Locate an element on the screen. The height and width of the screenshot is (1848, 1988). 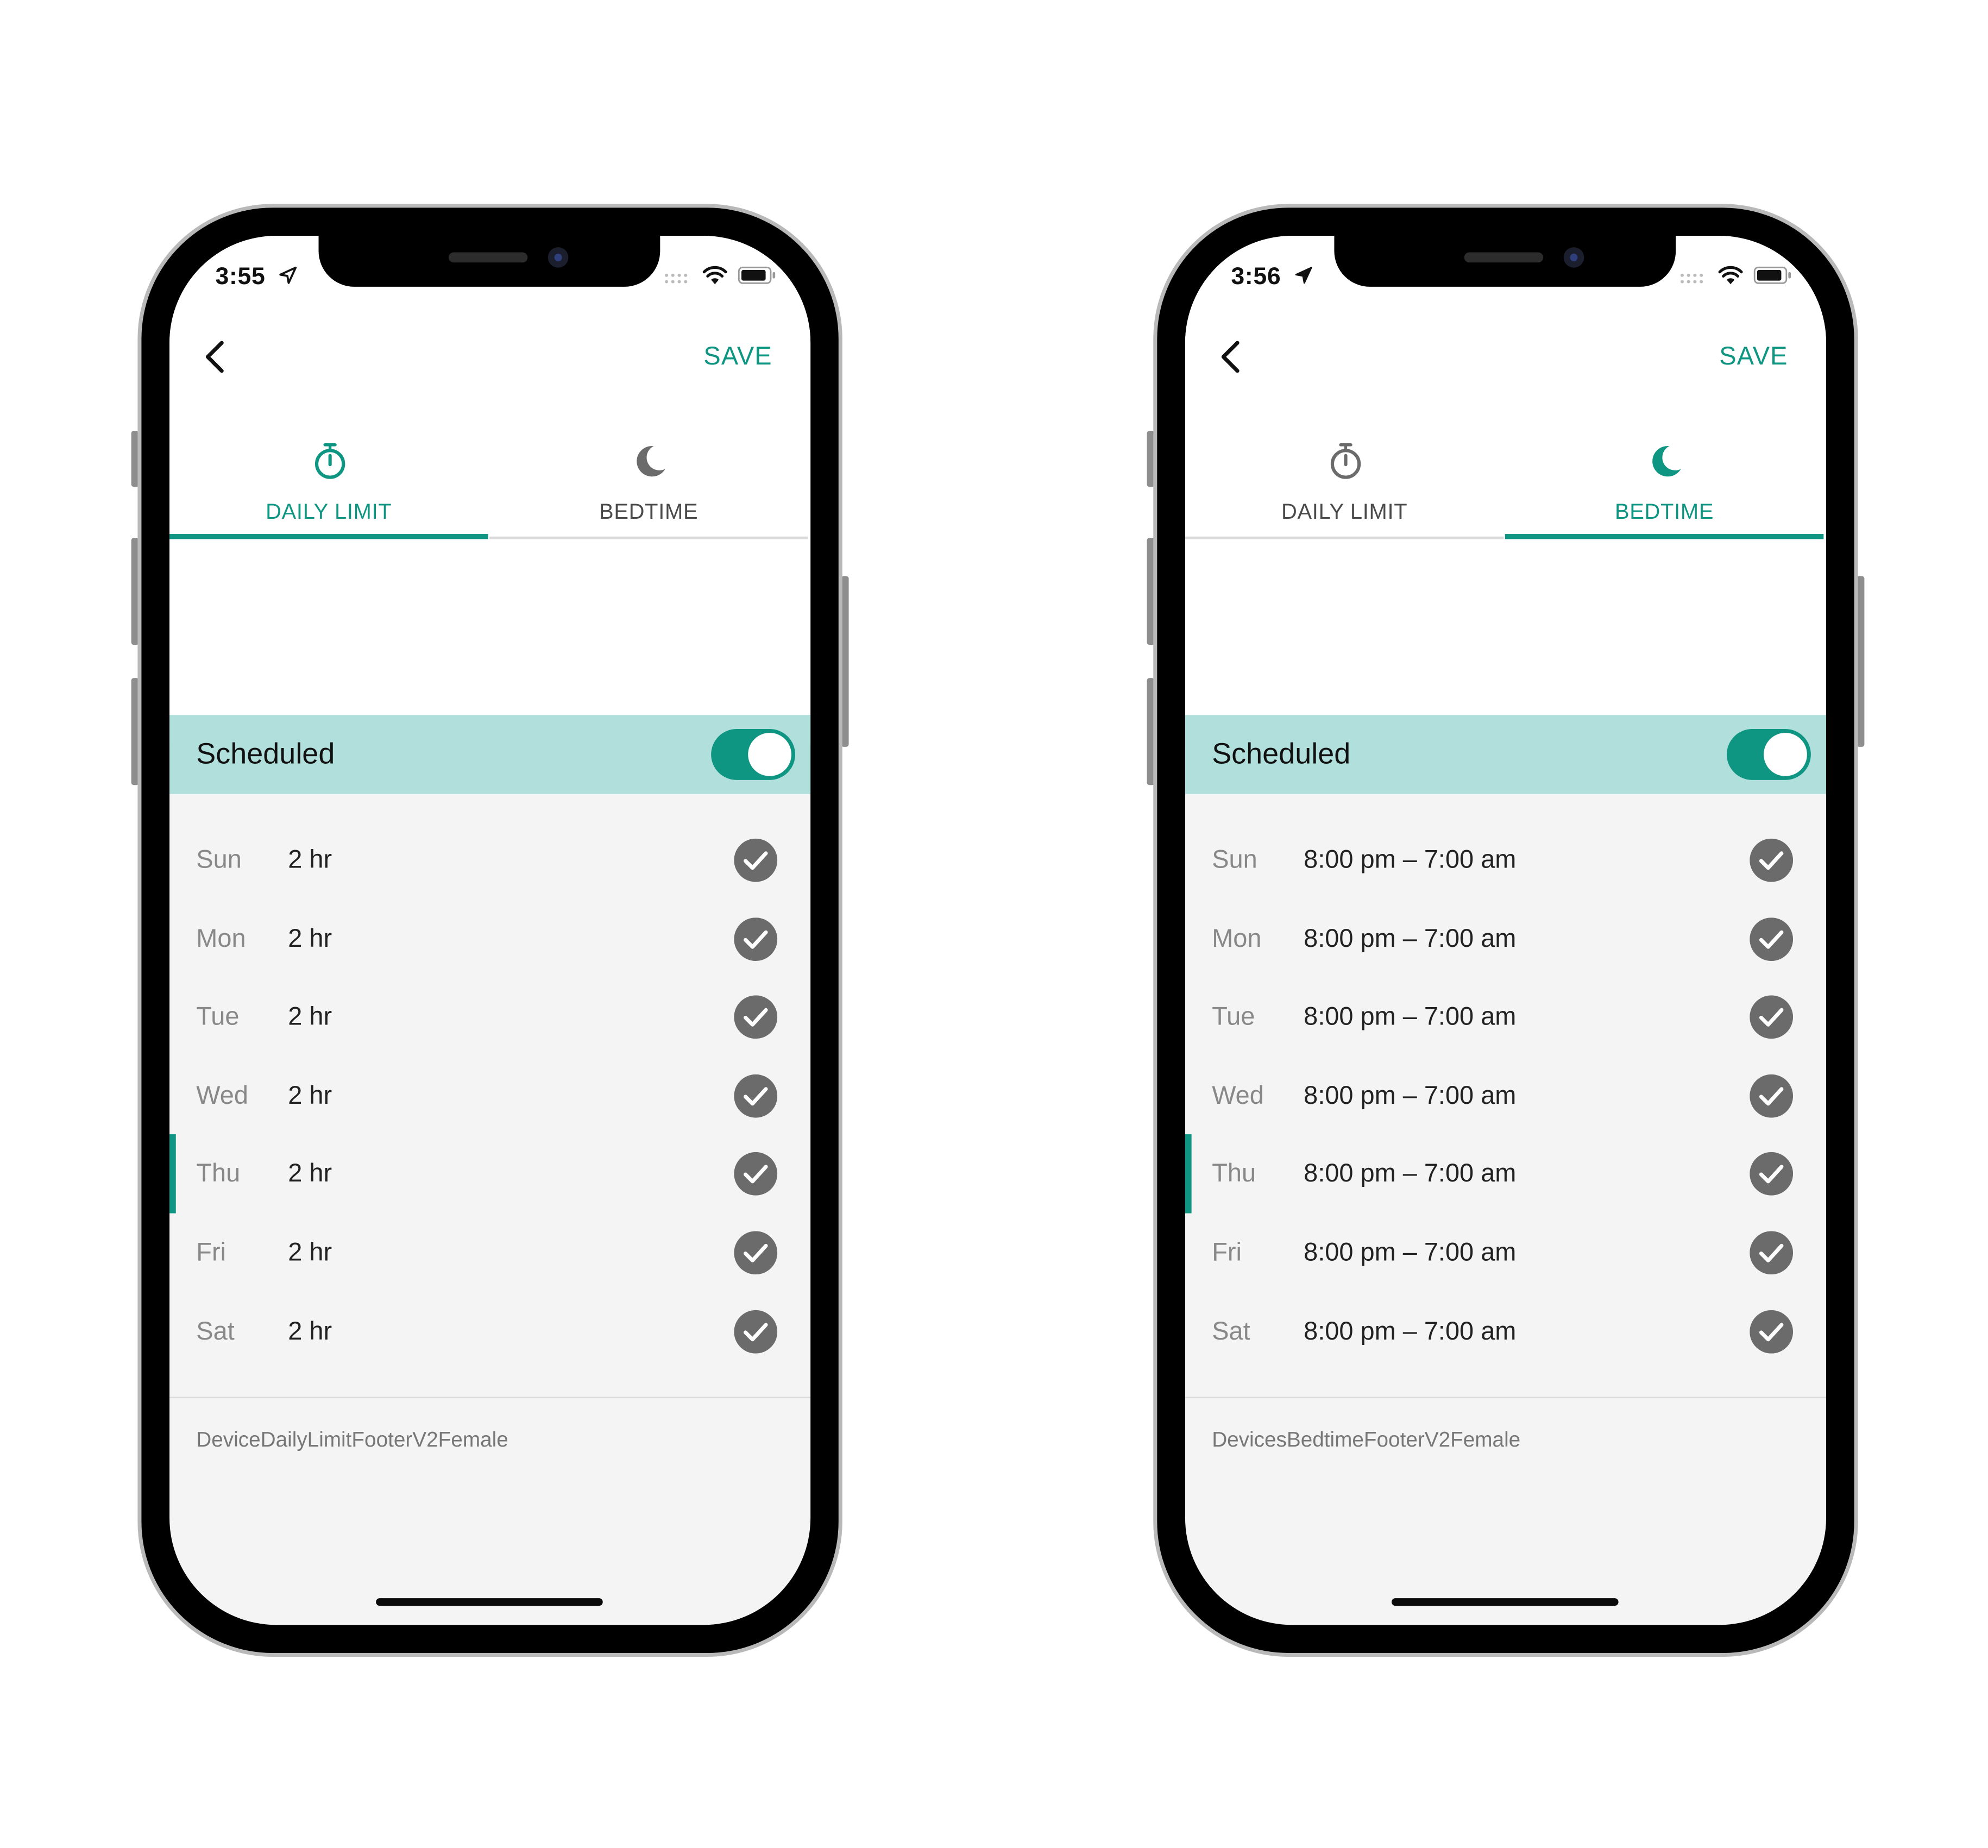
day-row: Fri 2 hr is located at coordinates (489, 1252).